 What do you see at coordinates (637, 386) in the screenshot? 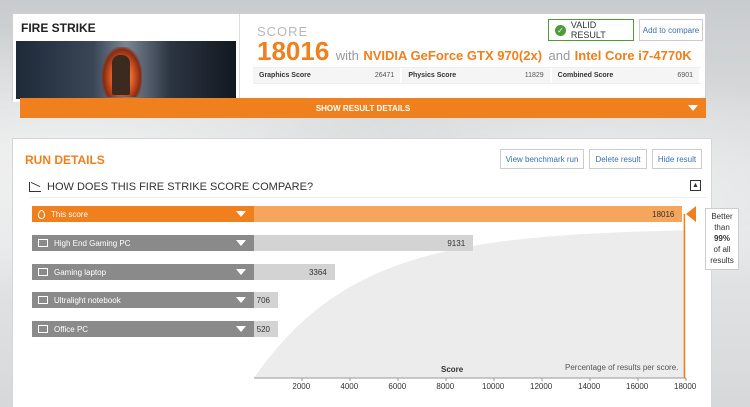
I see `x-tick-label: 16000` at bounding box center [637, 386].